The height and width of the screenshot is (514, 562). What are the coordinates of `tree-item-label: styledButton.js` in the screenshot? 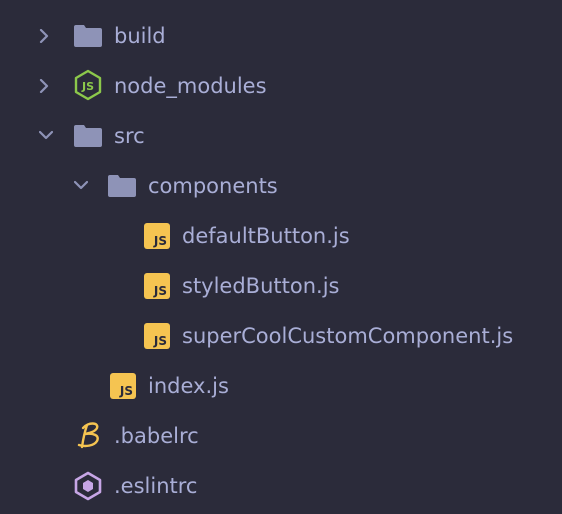 It's located at (261, 286).